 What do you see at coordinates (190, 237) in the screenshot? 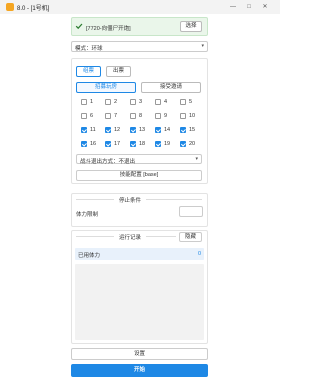
I see `hide-log-button: 隐藏` at bounding box center [190, 237].